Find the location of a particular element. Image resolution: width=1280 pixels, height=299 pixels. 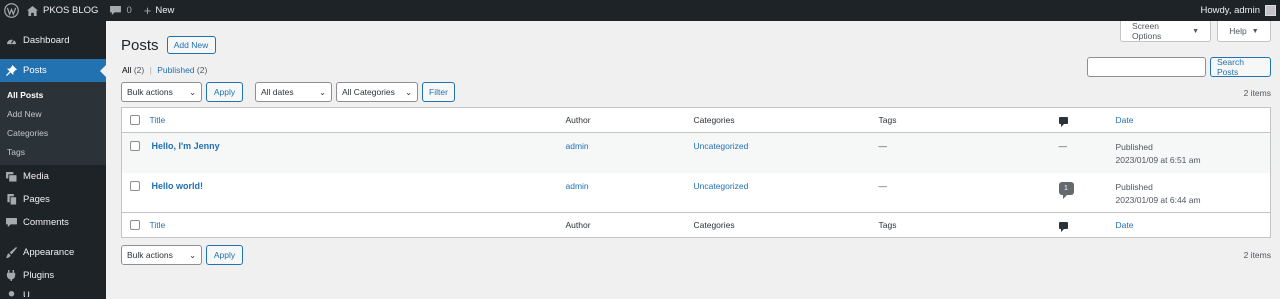

table-header-row: Title Author Categories Tags Date is located at coordinates (696, 120).